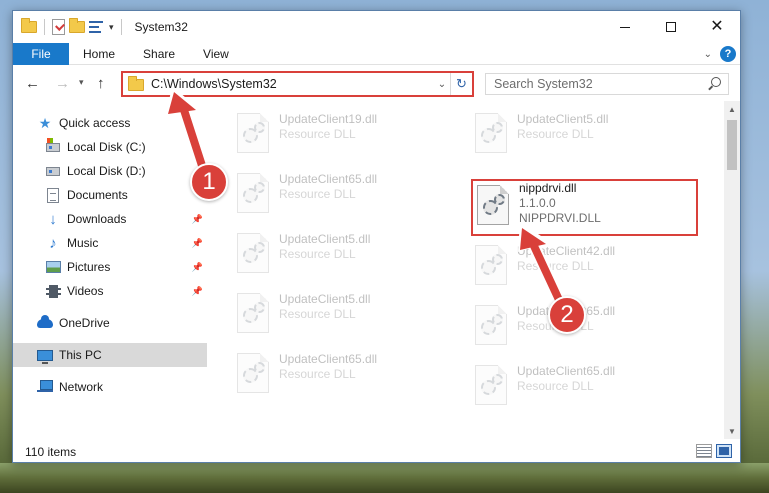 This screenshot has width=769, height=493. I want to click on quick-access-dropdown-icon: ▾, so click(111, 27).